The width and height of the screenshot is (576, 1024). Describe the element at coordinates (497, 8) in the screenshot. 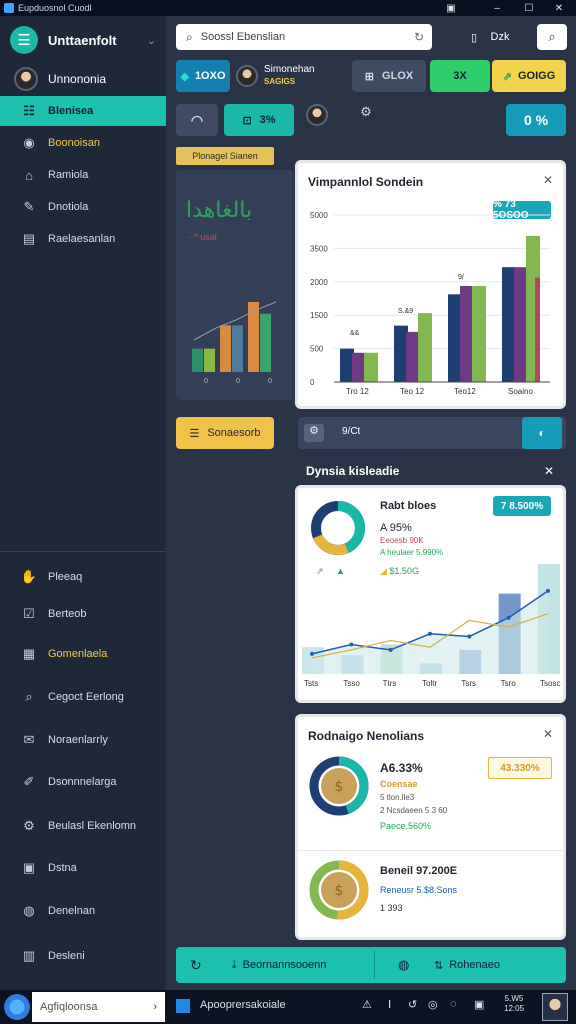

I see `minimize-icon: –` at that location.